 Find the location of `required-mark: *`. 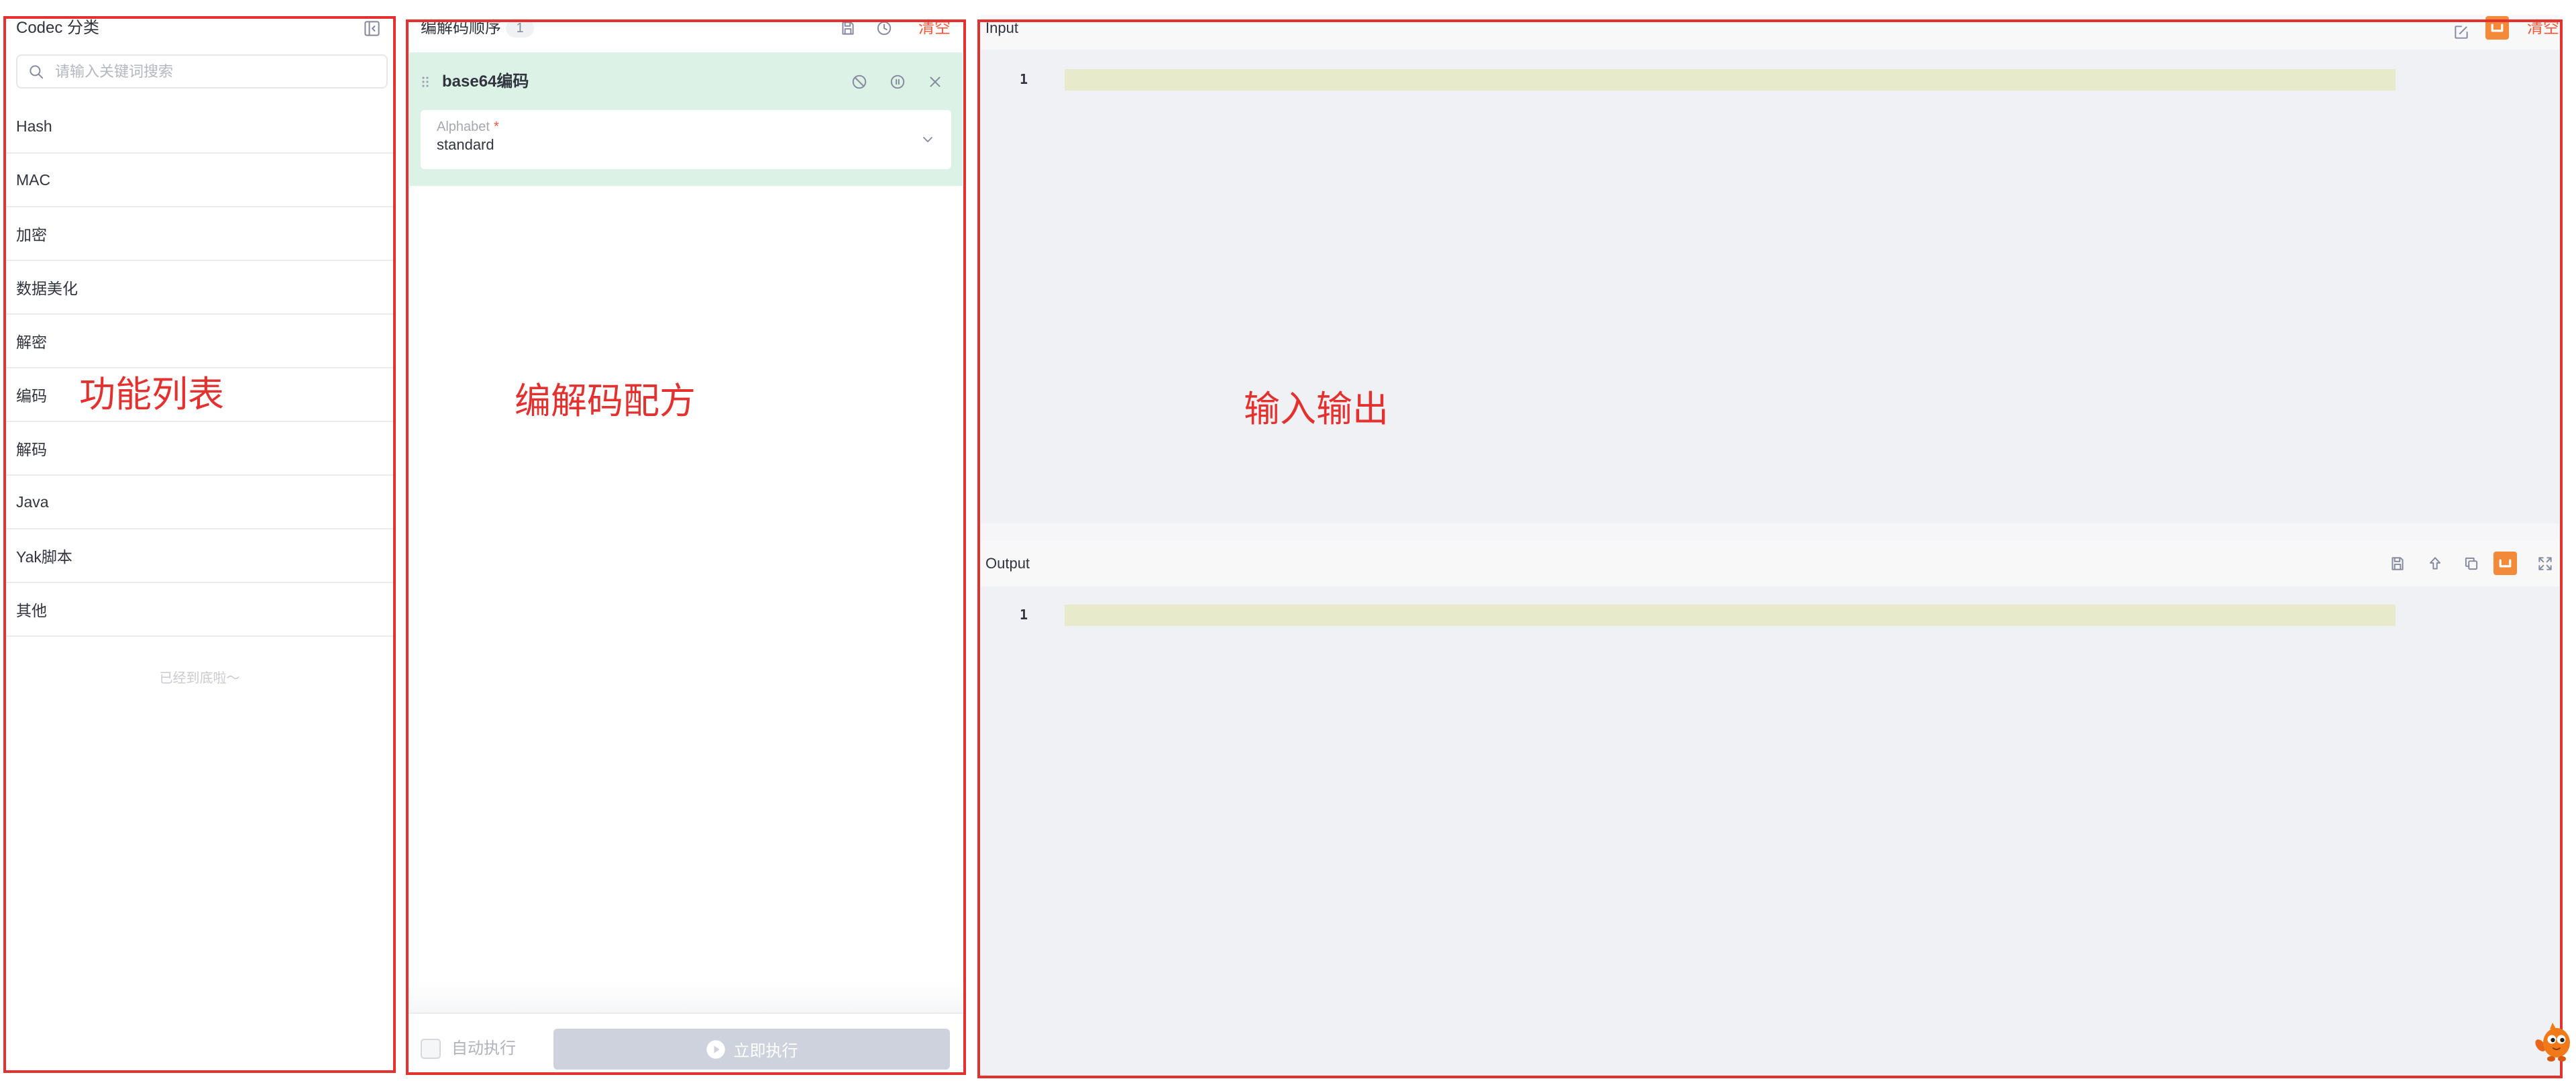

required-mark: * is located at coordinates (496, 127).